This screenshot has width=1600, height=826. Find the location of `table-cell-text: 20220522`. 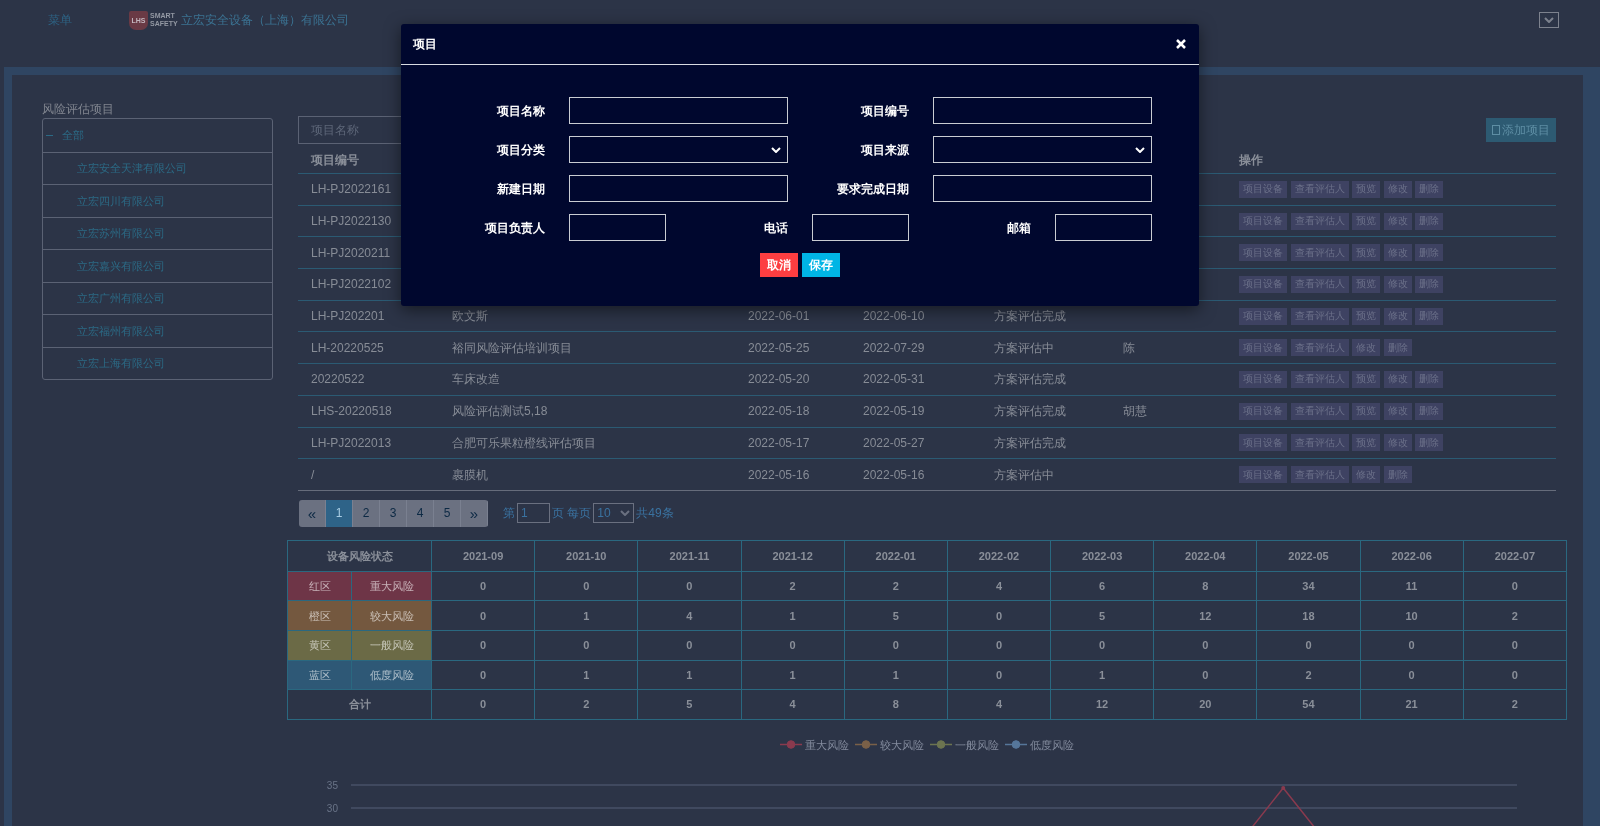

table-cell-text: 20220522 is located at coordinates (337, 380).